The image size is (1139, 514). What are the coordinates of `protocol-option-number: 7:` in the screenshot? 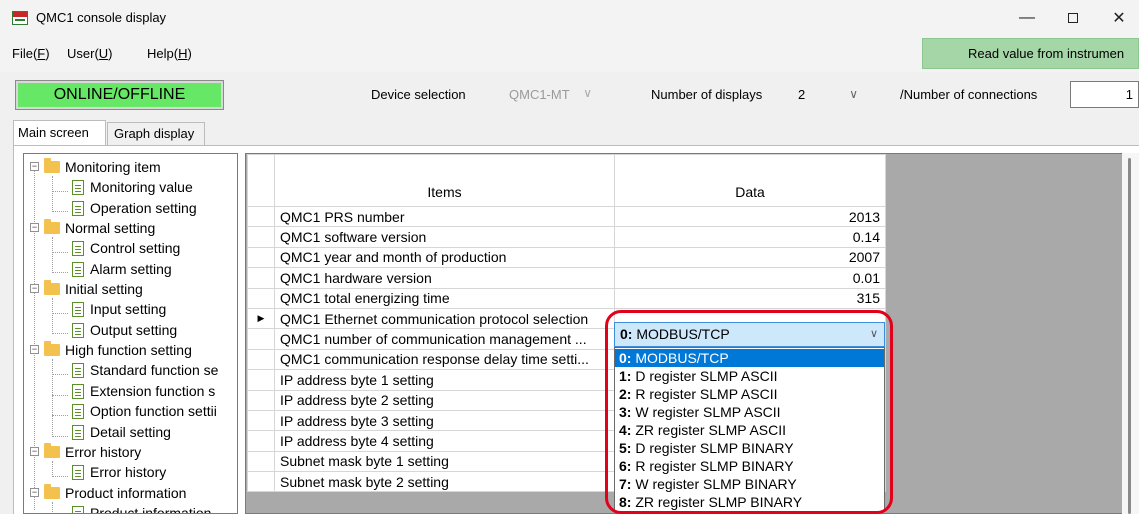 It's located at (625, 484).